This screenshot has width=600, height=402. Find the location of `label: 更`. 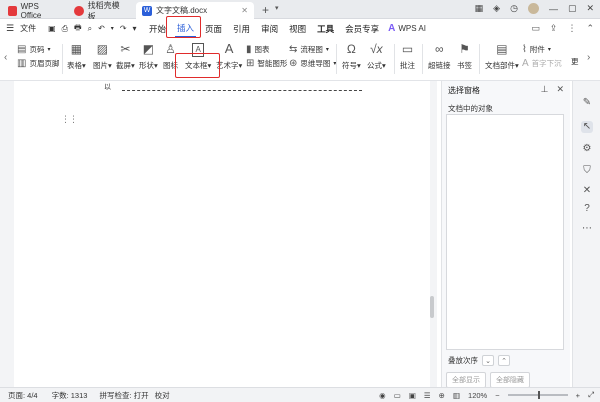

label: 更 is located at coordinates (575, 61).